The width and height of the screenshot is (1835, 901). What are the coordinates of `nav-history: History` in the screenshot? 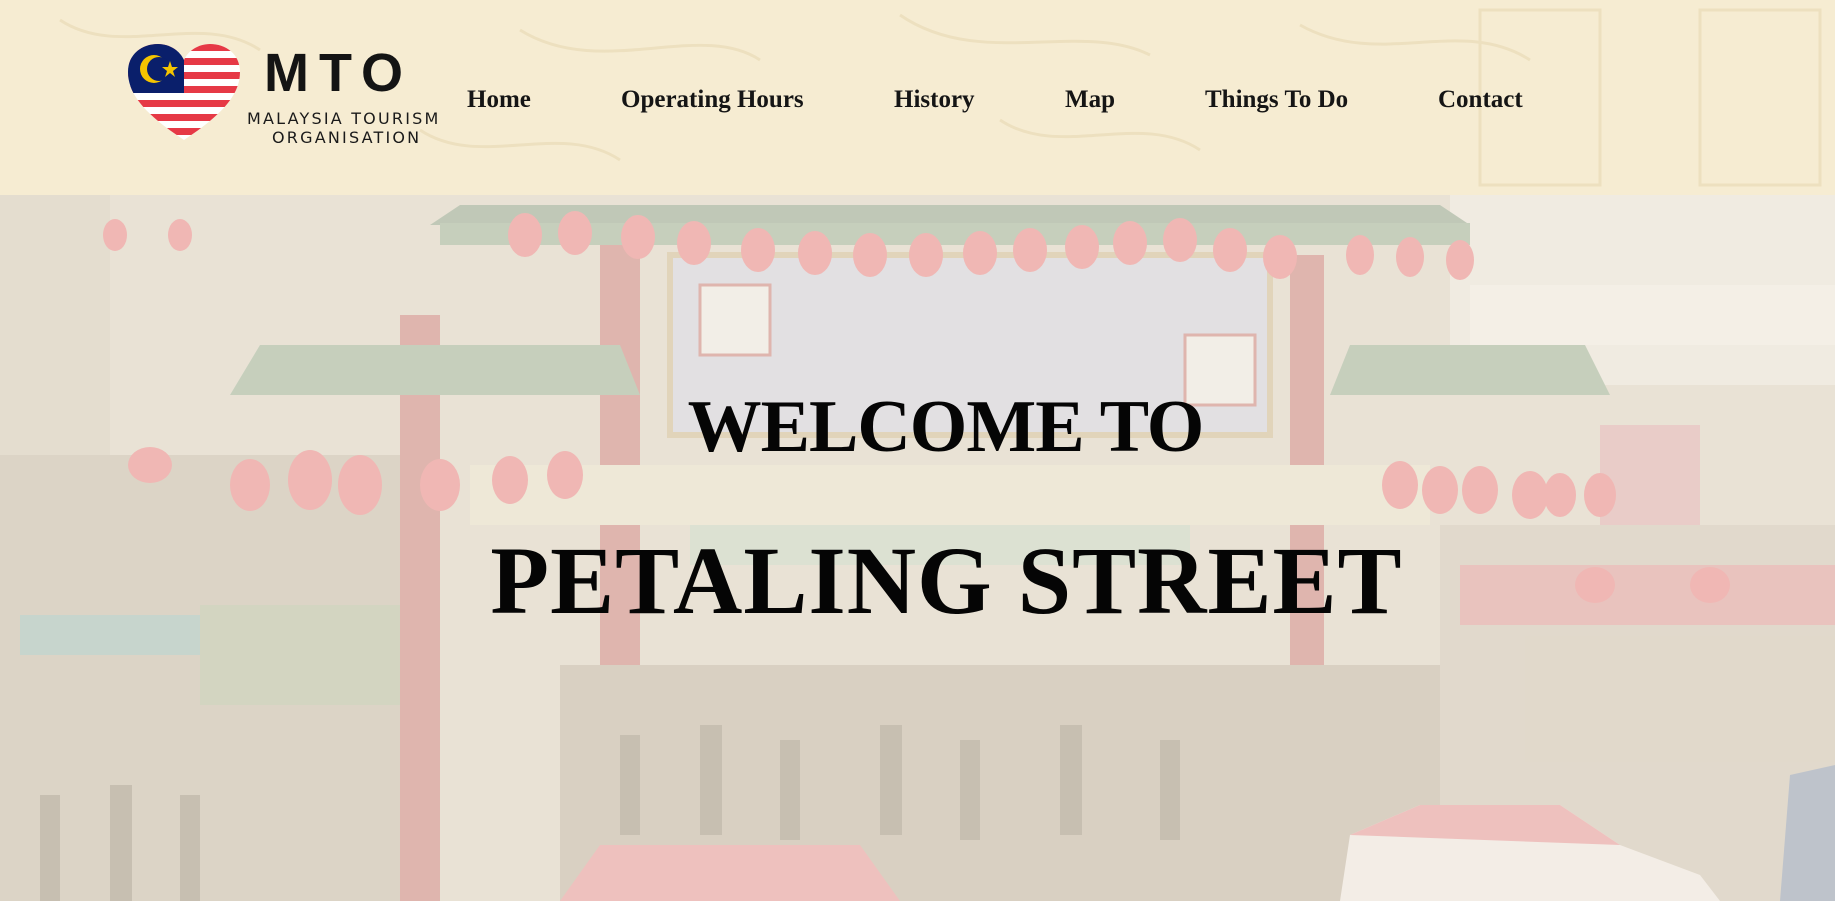 It's located at (934, 100).